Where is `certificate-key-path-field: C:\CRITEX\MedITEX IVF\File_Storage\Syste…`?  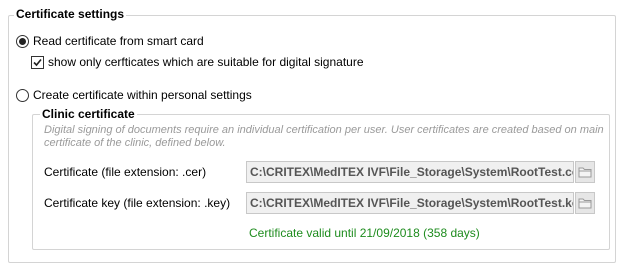 certificate-key-path-field: C:\CRITEX\MedITEX IVF\File_Storage\Syste… is located at coordinates (410, 203).